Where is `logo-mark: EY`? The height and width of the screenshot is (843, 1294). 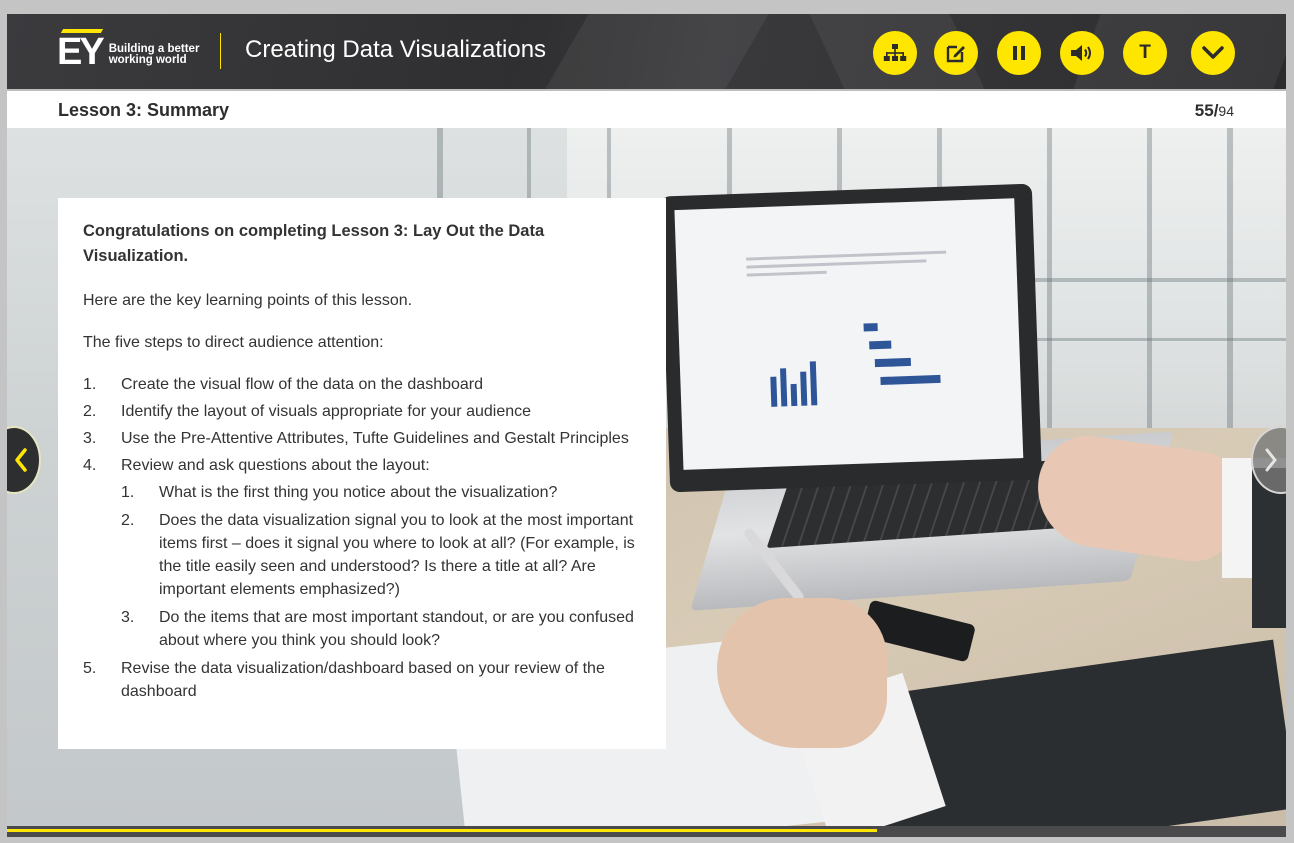
logo-mark: EY is located at coordinates (81, 51).